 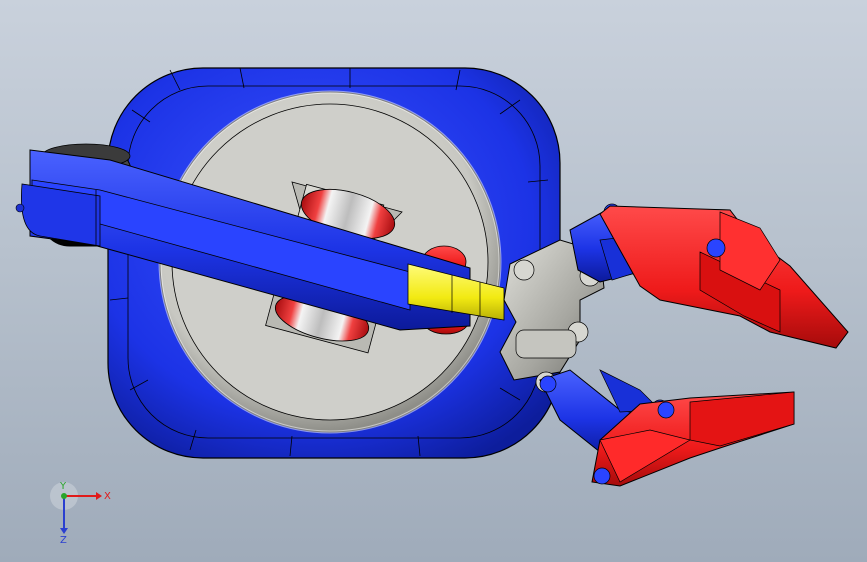 What do you see at coordinates (63, 539) in the screenshot?
I see `z-axis-label: Z` at bounding box center [63, 539].